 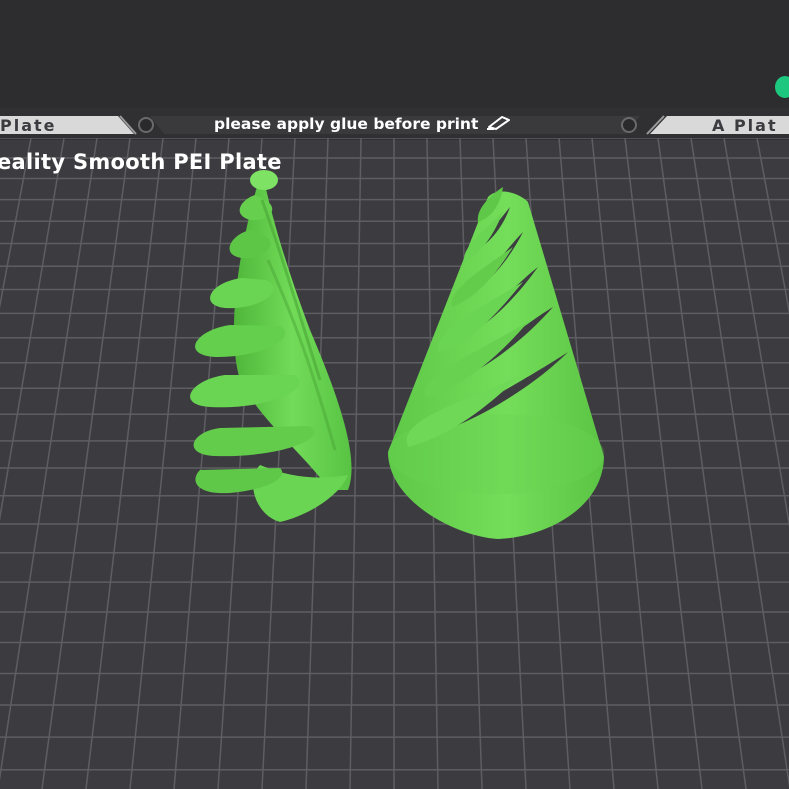 What do you see at coordinates (629, 125) in the screenshot?
I see `screw-right-icon` at bounding box center [629, 125].